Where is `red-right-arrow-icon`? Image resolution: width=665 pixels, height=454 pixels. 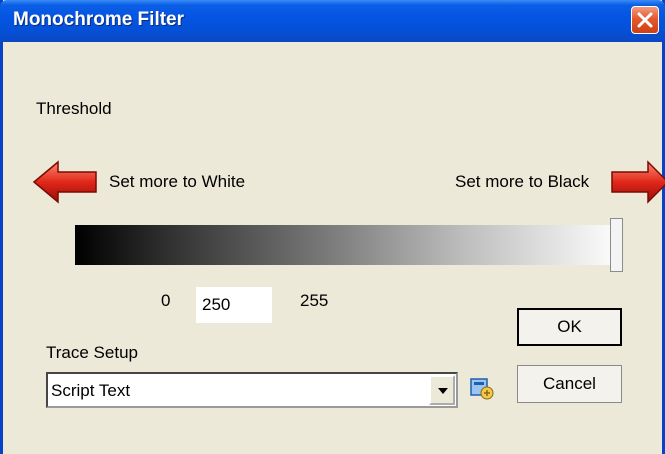
red-right-arrow-icon is located at coordinates (638, 182).